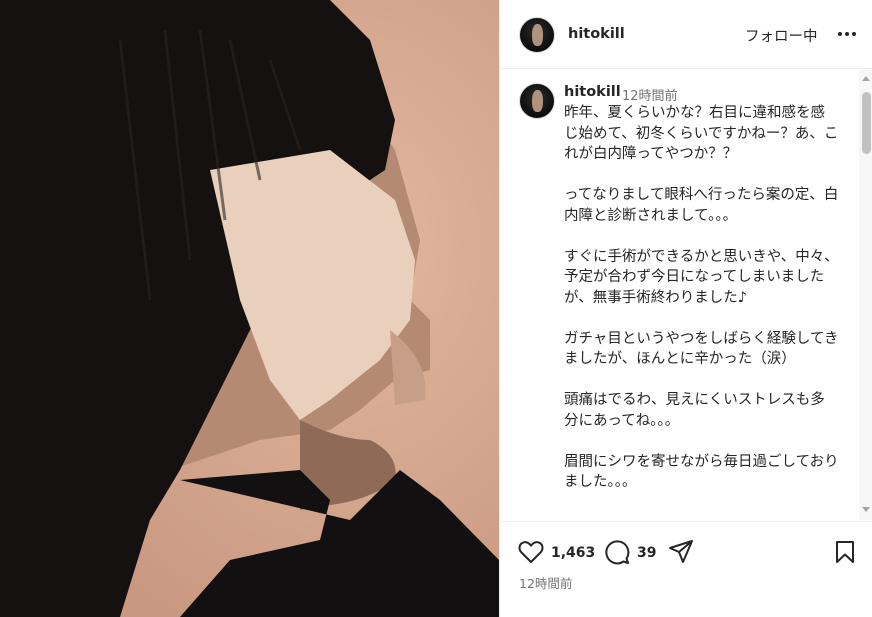 This screenshot has width=872, height=617. What do you see at coordinates (617, 554) in the screenshot?
I see `comment-icon` at bounding box center [617, 554].